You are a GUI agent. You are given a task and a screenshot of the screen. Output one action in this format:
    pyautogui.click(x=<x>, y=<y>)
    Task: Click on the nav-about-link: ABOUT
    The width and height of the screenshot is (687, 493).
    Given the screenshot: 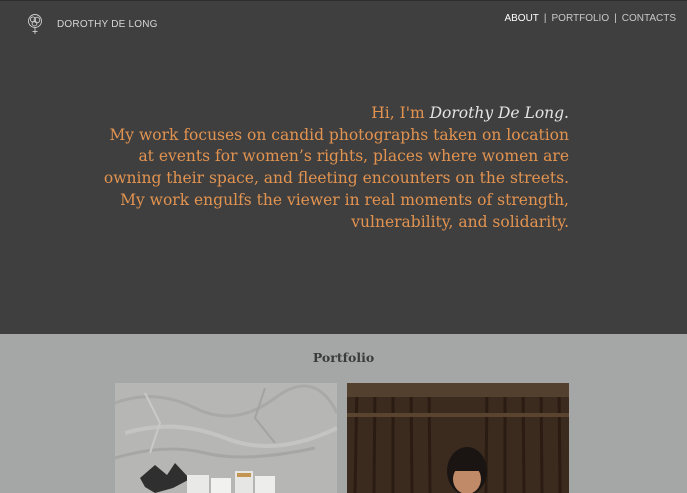 What is the action you would take?
    pyautogui.click(x=521, y=18)
    